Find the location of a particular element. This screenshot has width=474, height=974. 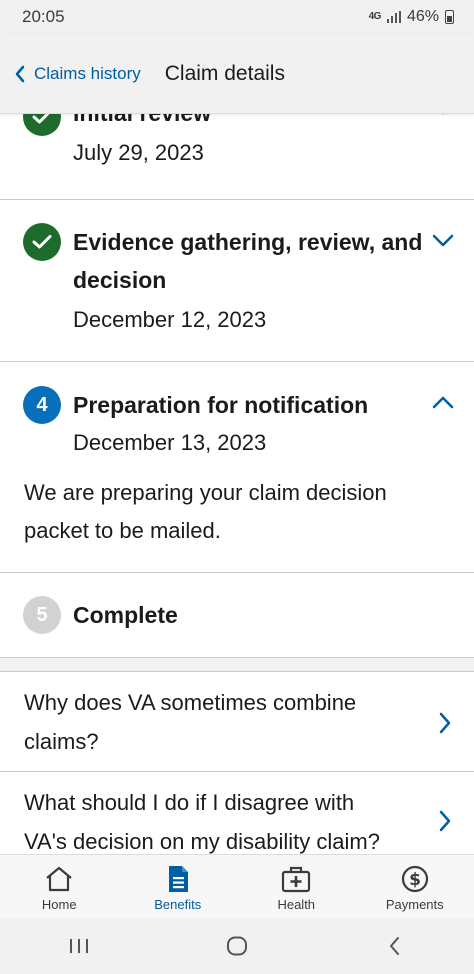

back-button is located at coordinates (395, 946).